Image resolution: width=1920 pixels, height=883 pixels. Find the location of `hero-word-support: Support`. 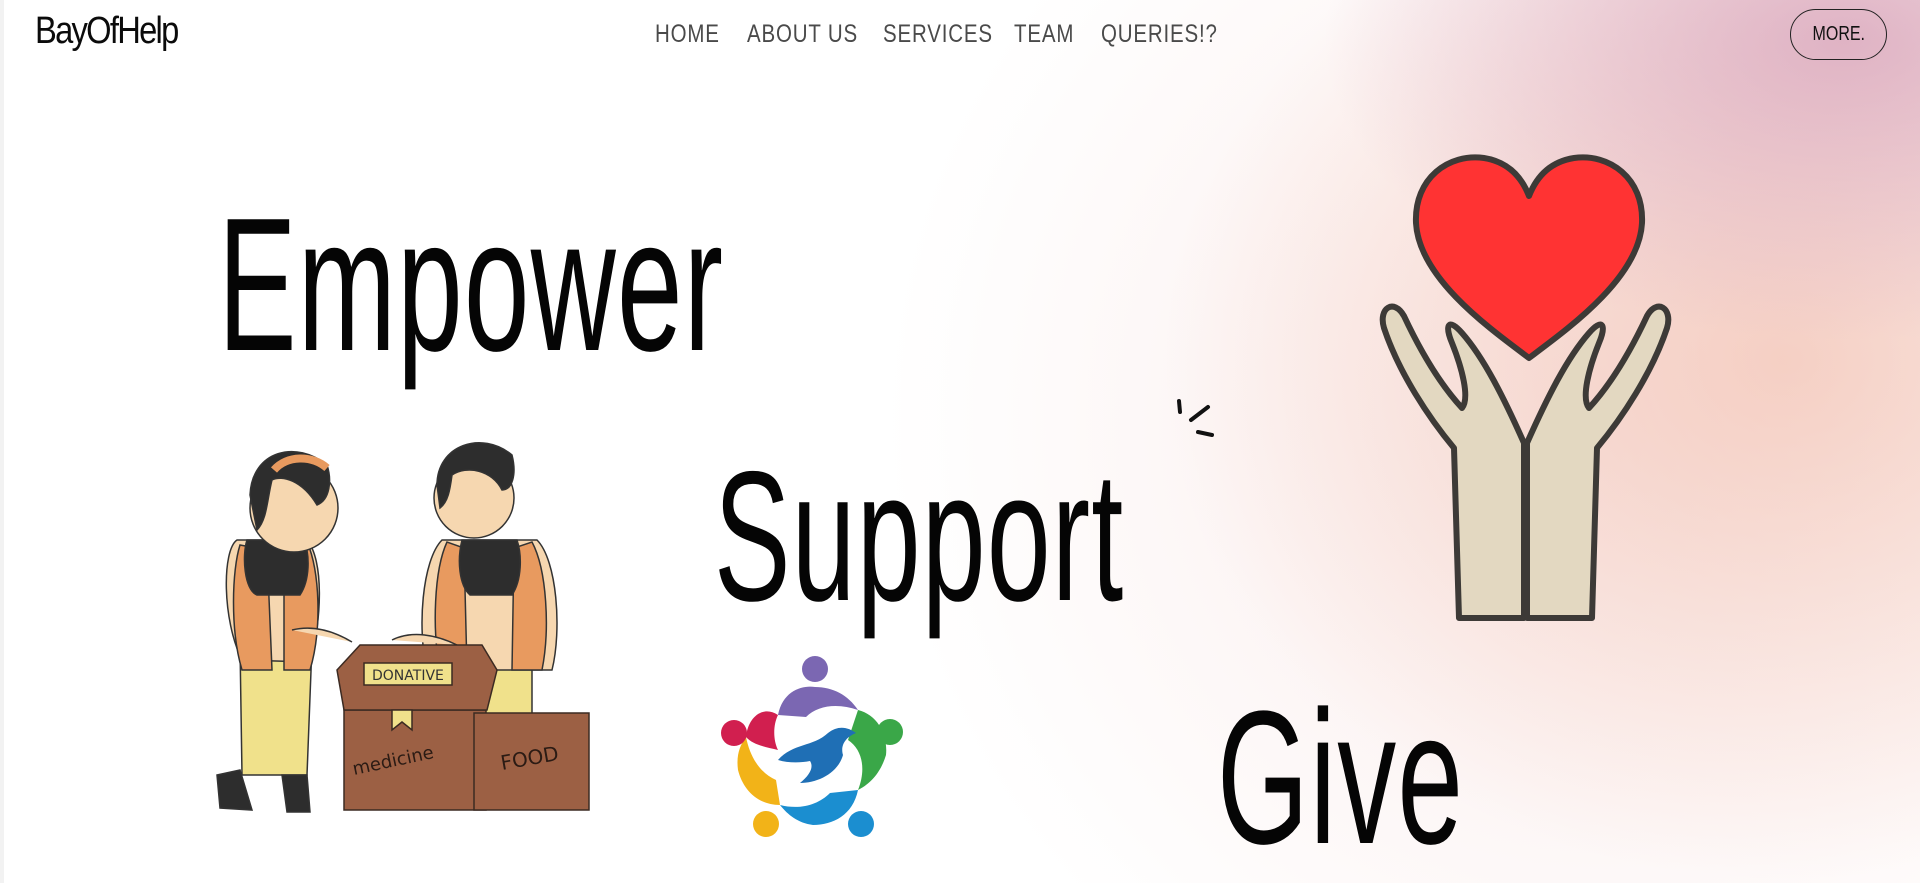

hero-word-support: Support is located at coordinates (919, 537).